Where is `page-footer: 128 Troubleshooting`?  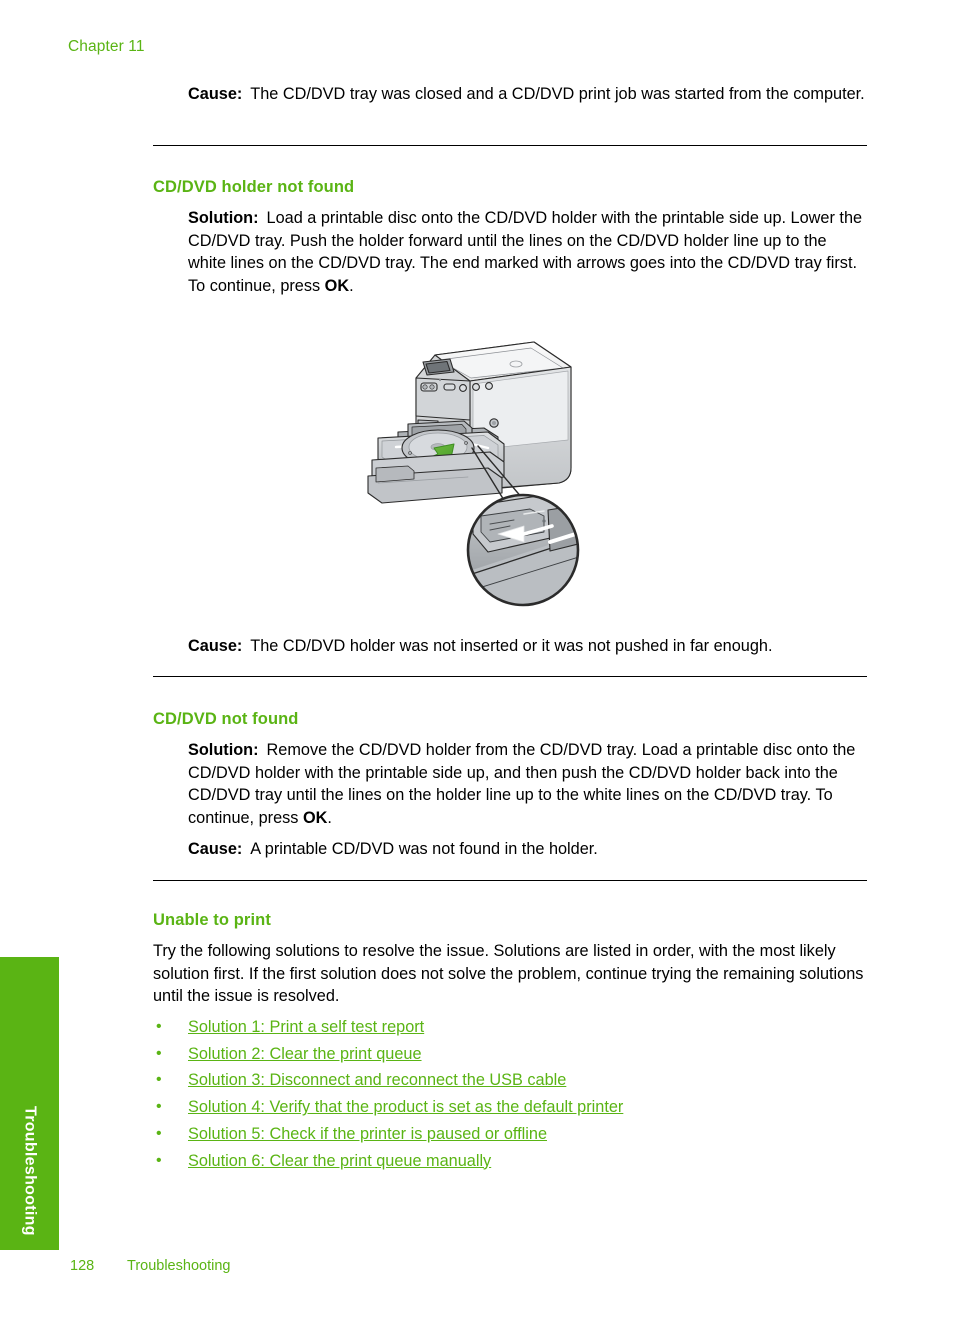
page-footer: 128 Troubleshooting is located at coordinates (150, 1266).